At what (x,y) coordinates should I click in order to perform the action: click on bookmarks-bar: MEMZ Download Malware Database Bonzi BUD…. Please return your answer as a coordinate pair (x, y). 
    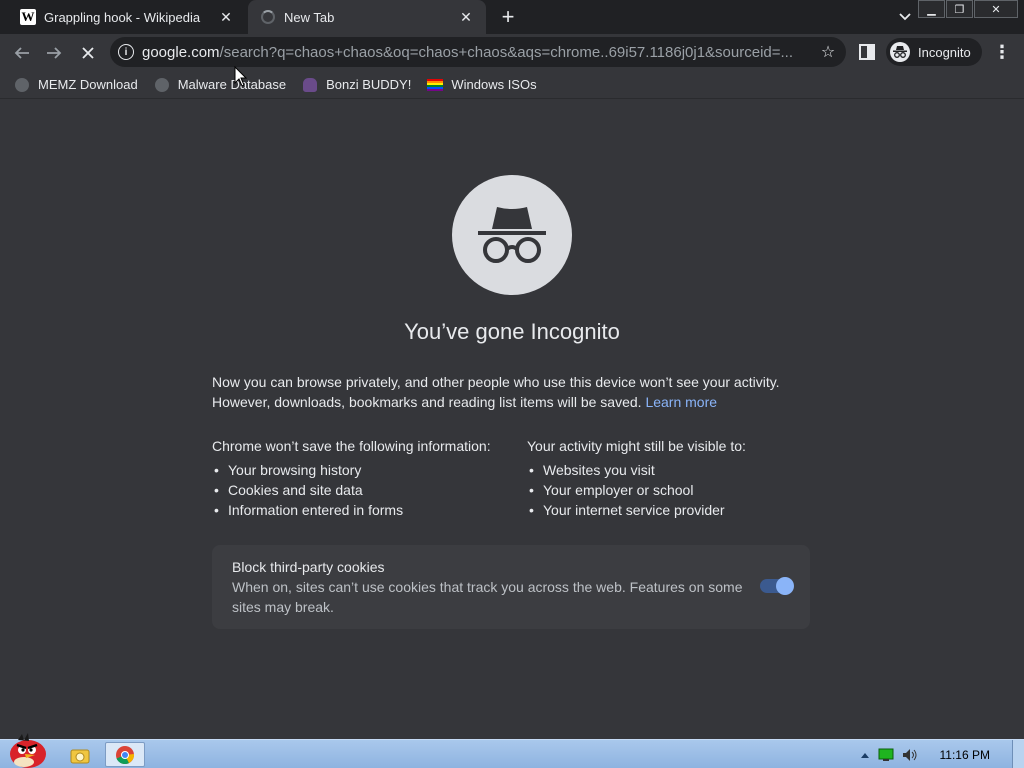
    Looking at the image, I should click on (512, 85).